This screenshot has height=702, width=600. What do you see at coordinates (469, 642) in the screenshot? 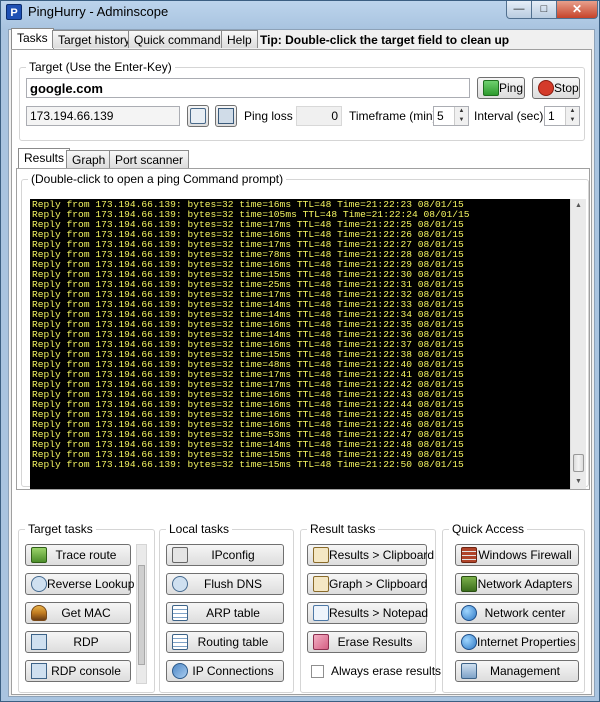
I see `internet-icon` at bounding box center [469, 642].